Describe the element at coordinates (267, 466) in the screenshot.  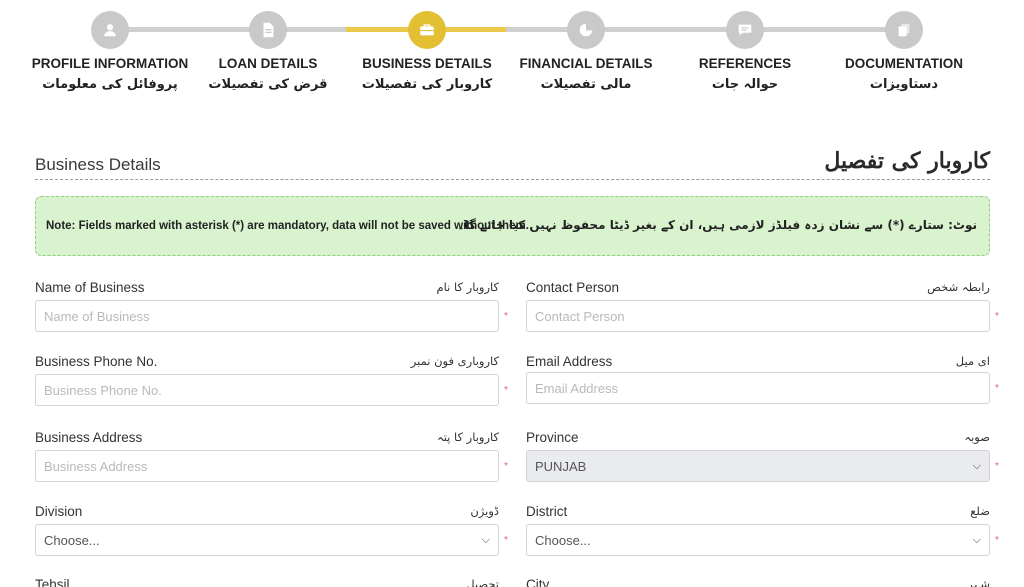
I see `business-address-input` at that location.